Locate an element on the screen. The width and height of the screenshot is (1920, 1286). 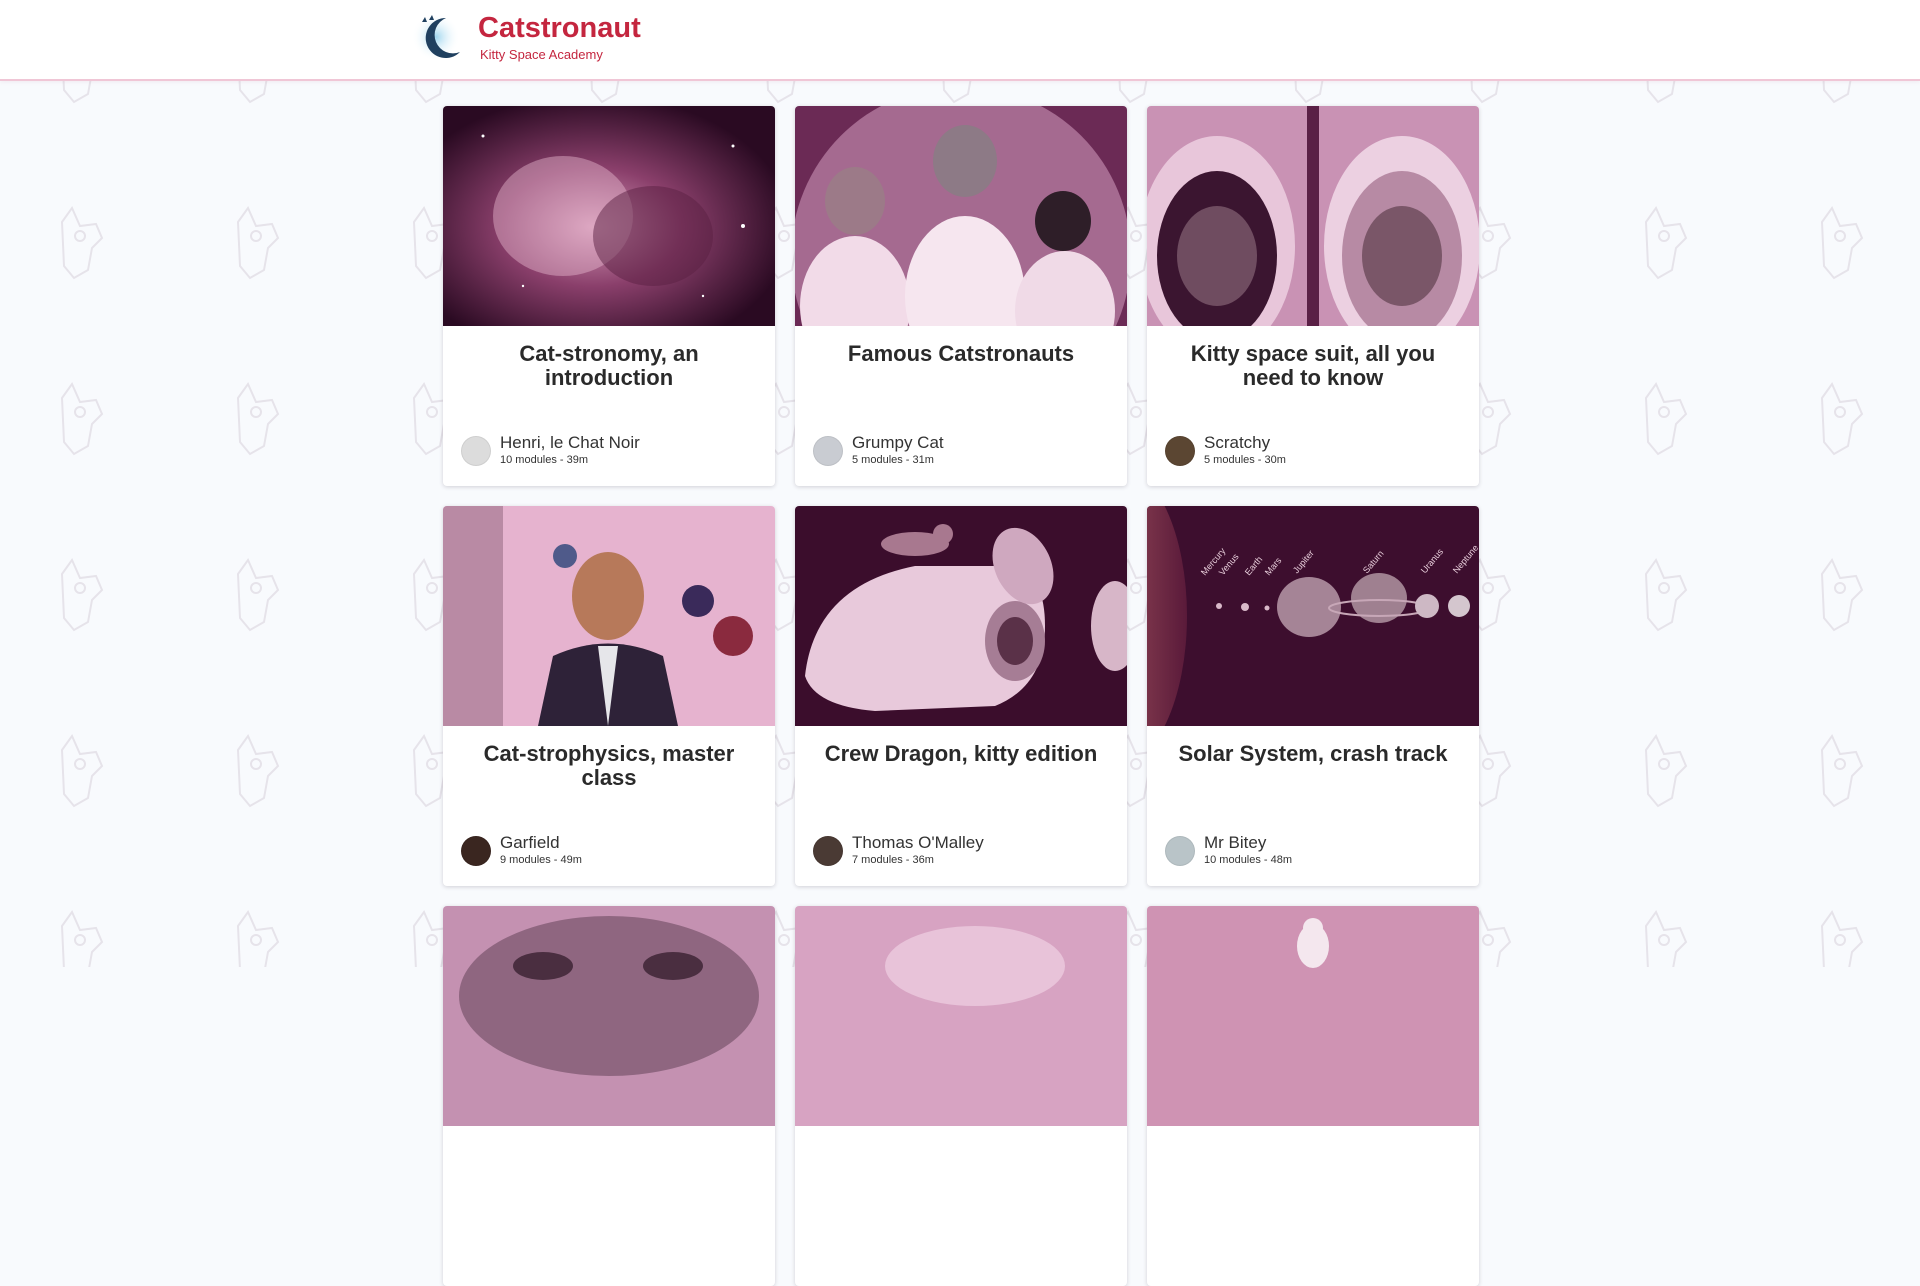
white-cat-pink-image is located at coordinates (1313, 1016).